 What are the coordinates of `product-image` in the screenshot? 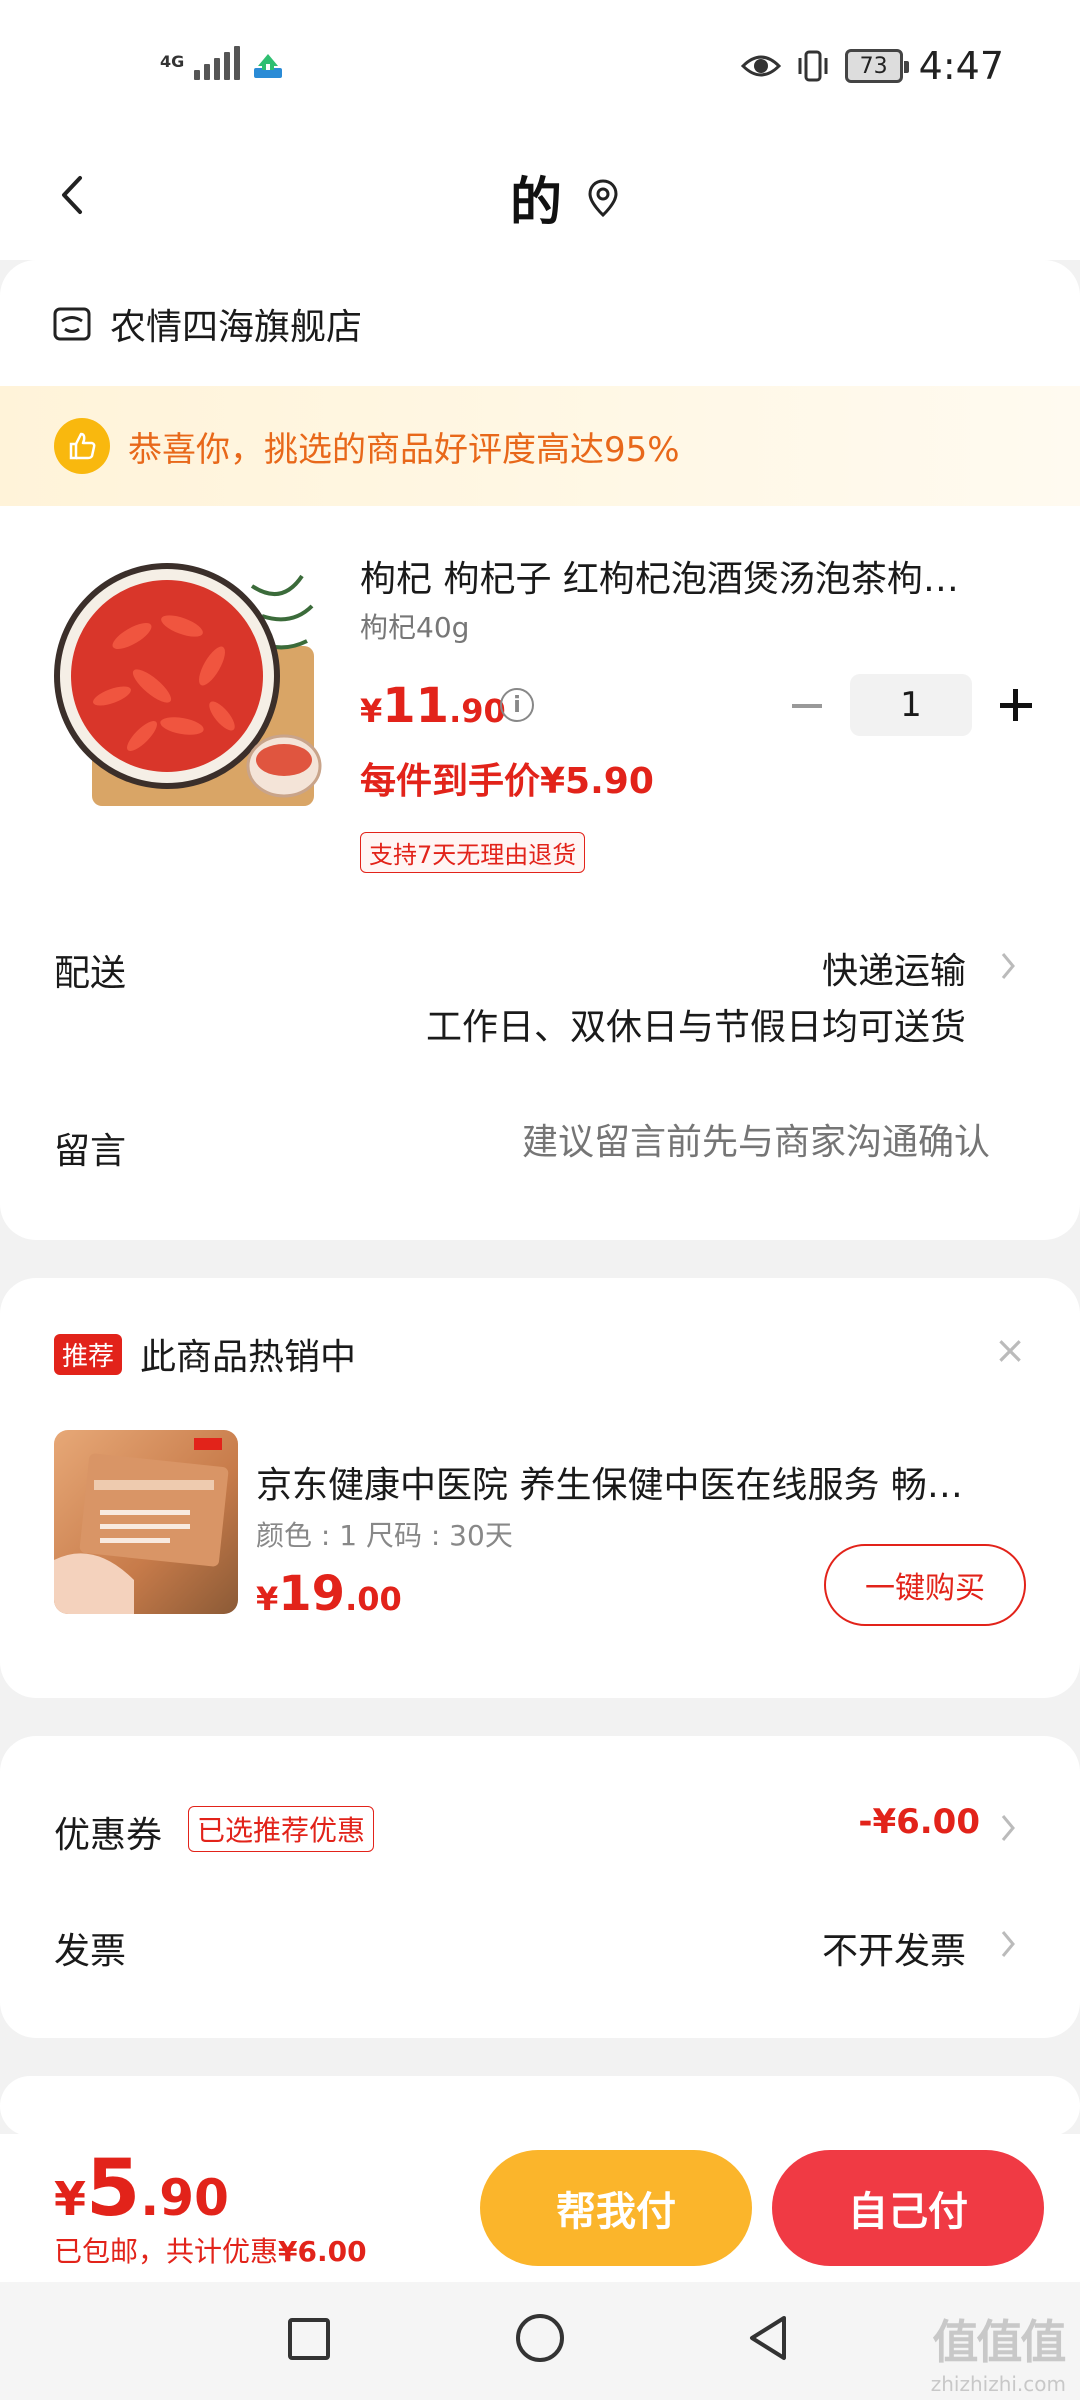 It's located at (188, 682).